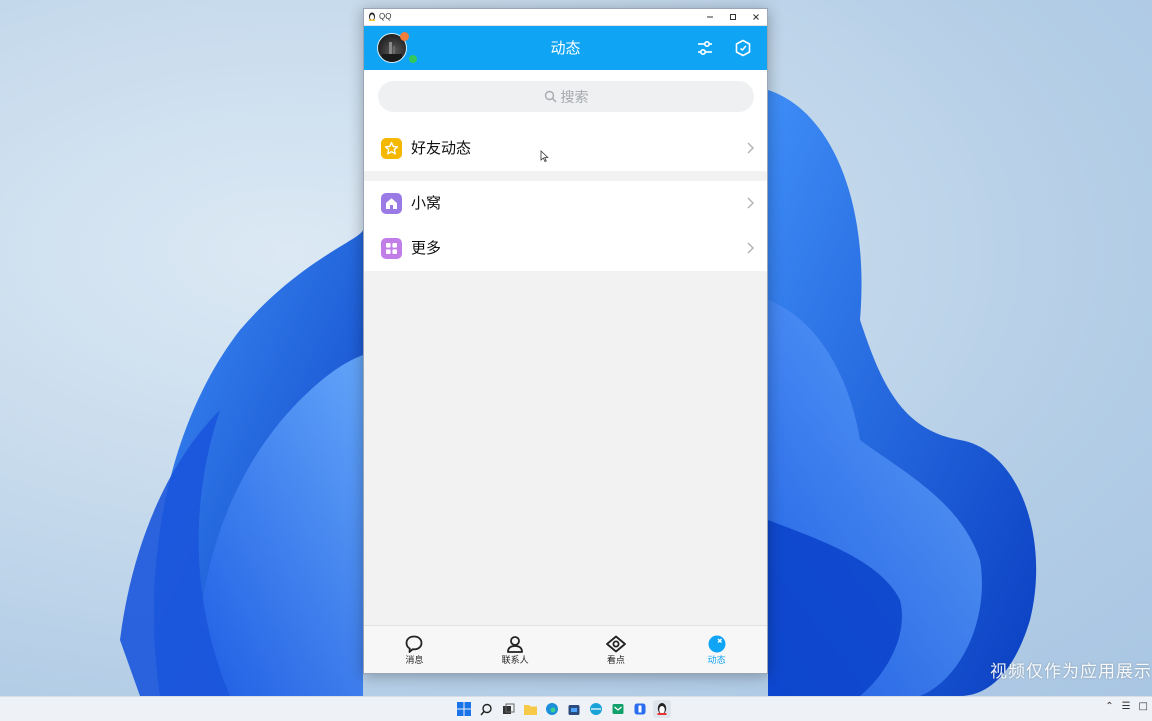 This screenshot has width=1152, height=721. I want to click on tab-highlights: 看点, so click(616, 649).